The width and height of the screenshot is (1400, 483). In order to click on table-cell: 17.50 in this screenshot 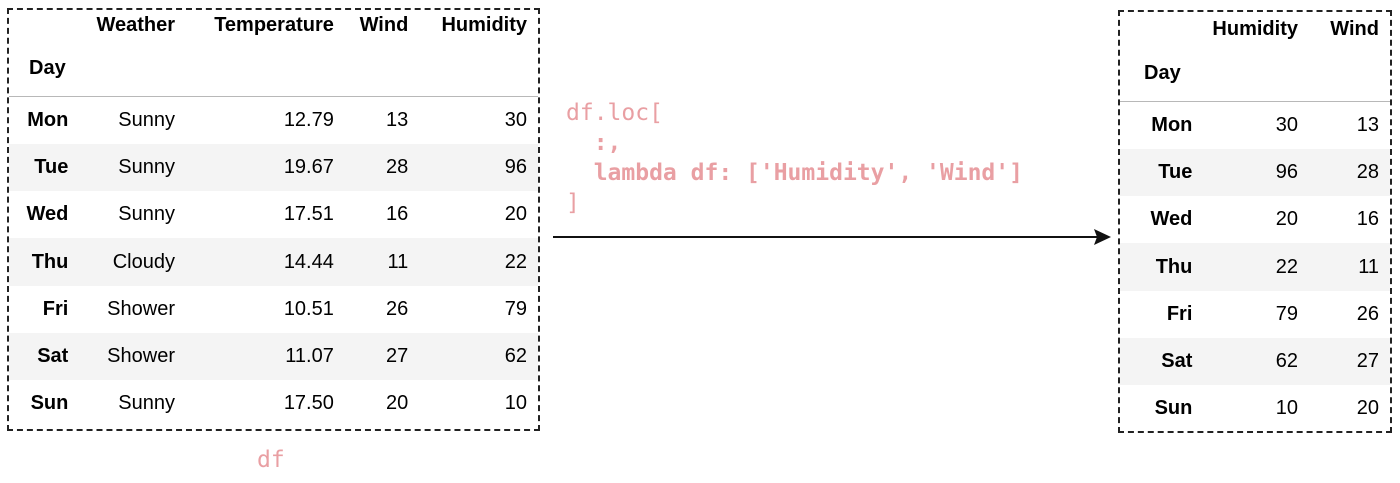, I will do `click(308, 403)`.